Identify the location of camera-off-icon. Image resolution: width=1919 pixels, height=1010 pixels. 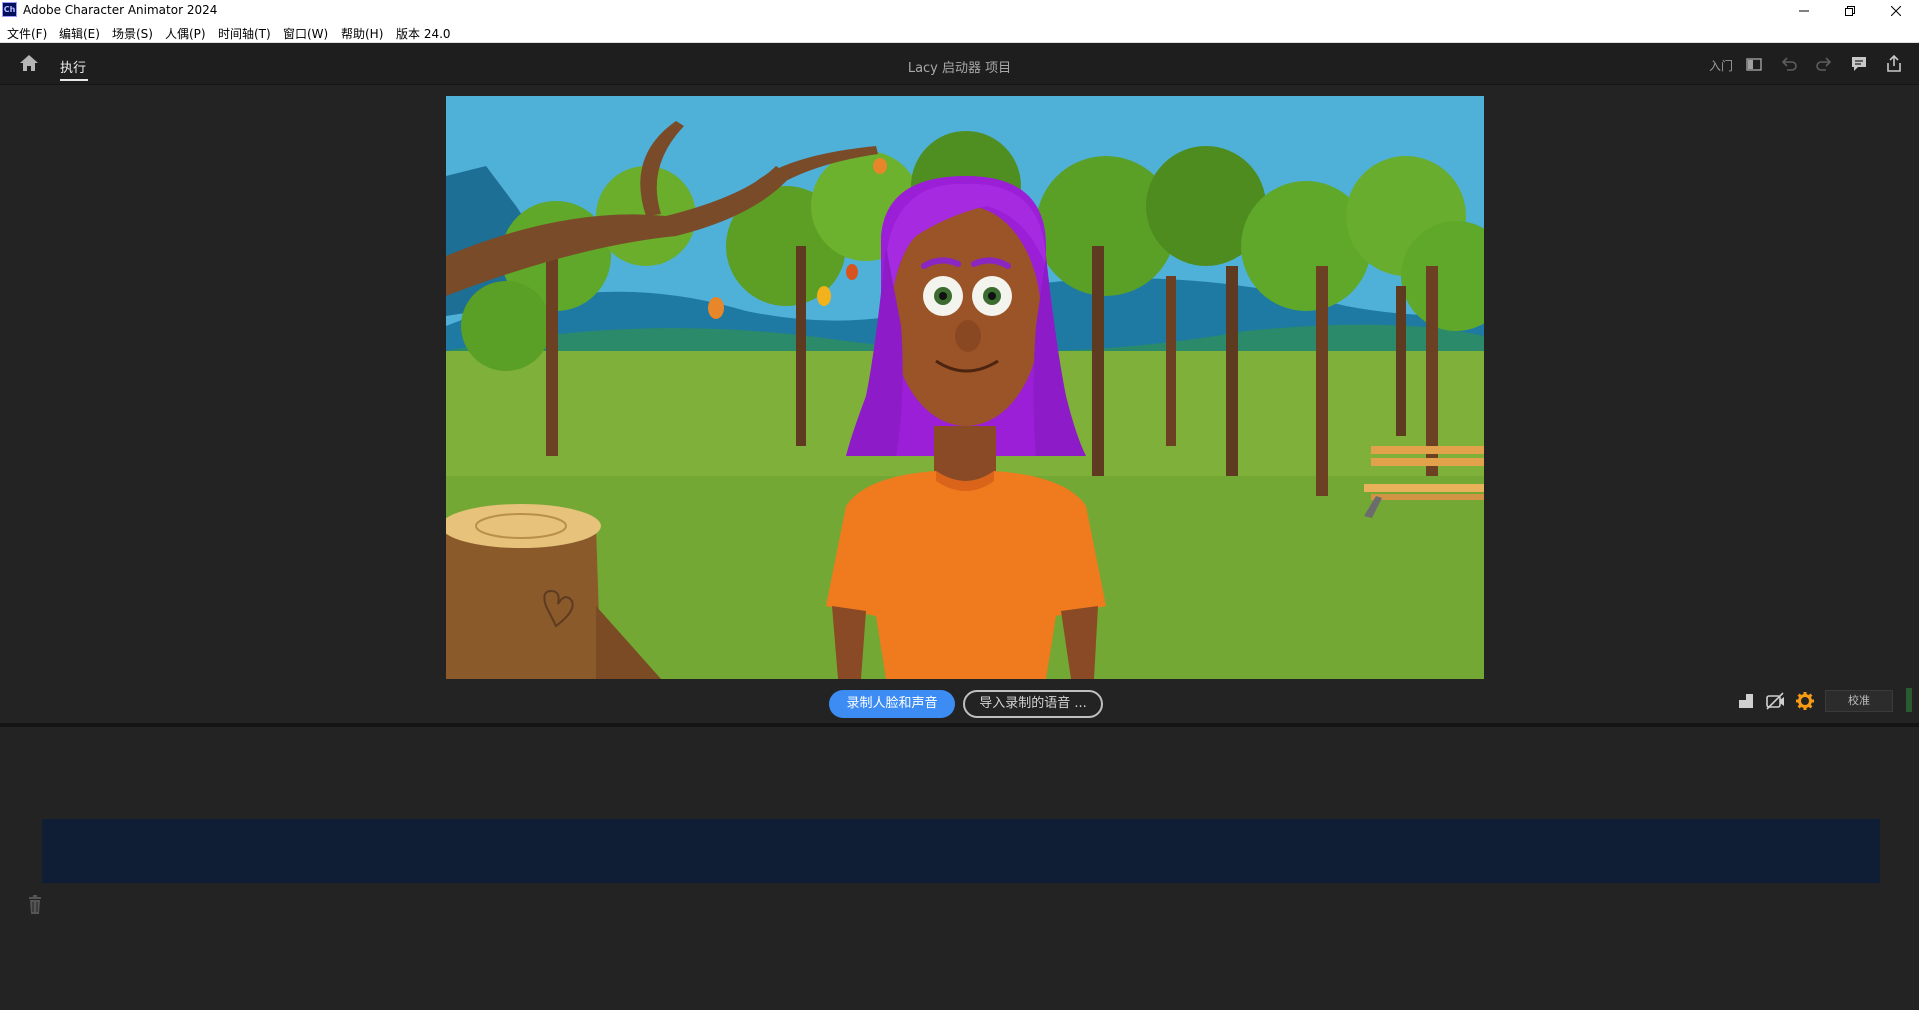
(1775, 701).